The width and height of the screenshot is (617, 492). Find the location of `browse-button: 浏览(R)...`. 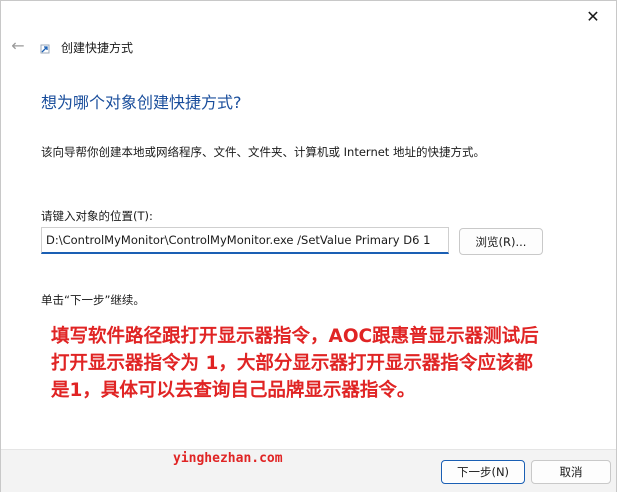

browse-button: 浏览(R)... is located at coordinates (501, 241).